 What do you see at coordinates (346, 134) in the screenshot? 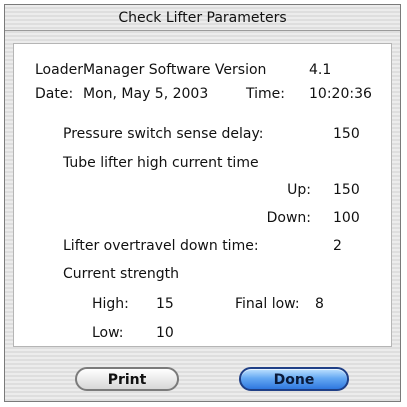
I see `pressure-delay-value: 150` at bounding box center [346, 134].